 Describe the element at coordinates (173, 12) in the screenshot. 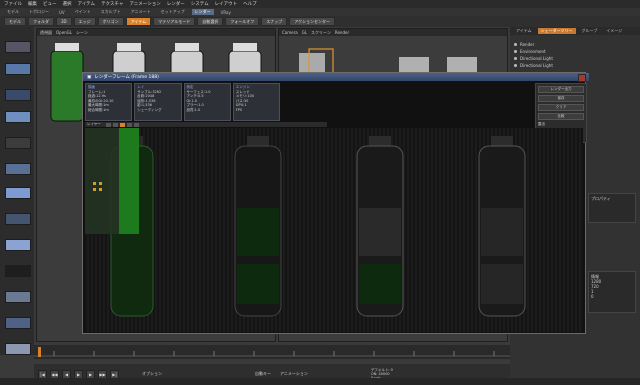

I see `tab-setup: セットアップ` at that location.